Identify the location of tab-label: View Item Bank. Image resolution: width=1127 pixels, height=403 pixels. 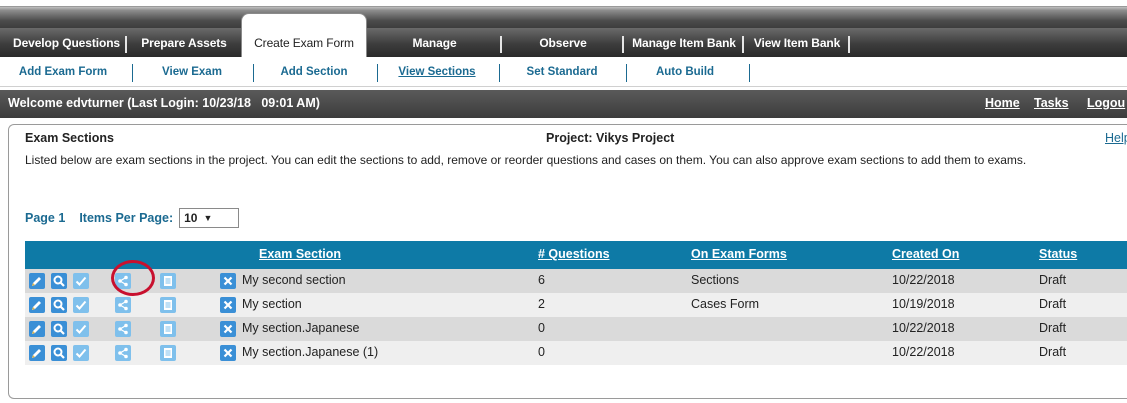
(797, 42).